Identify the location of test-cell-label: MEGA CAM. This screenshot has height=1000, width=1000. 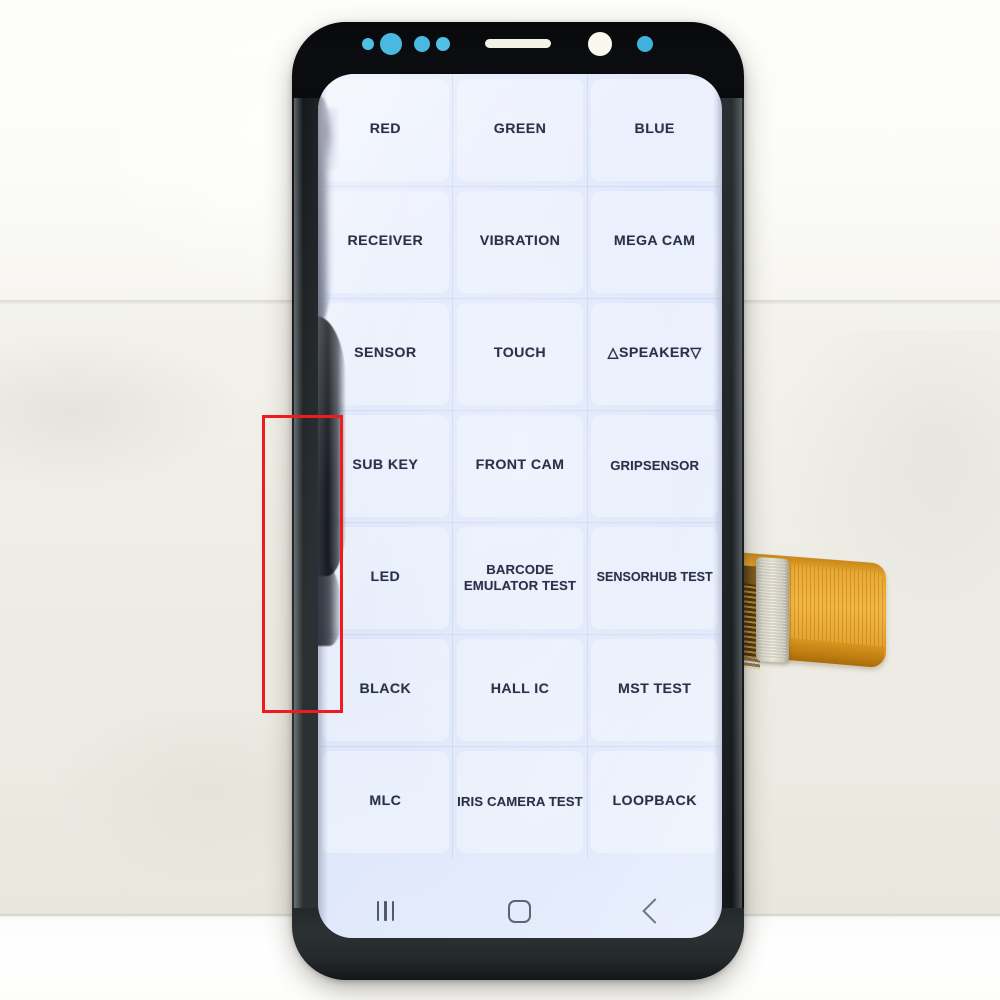
(654, 241).